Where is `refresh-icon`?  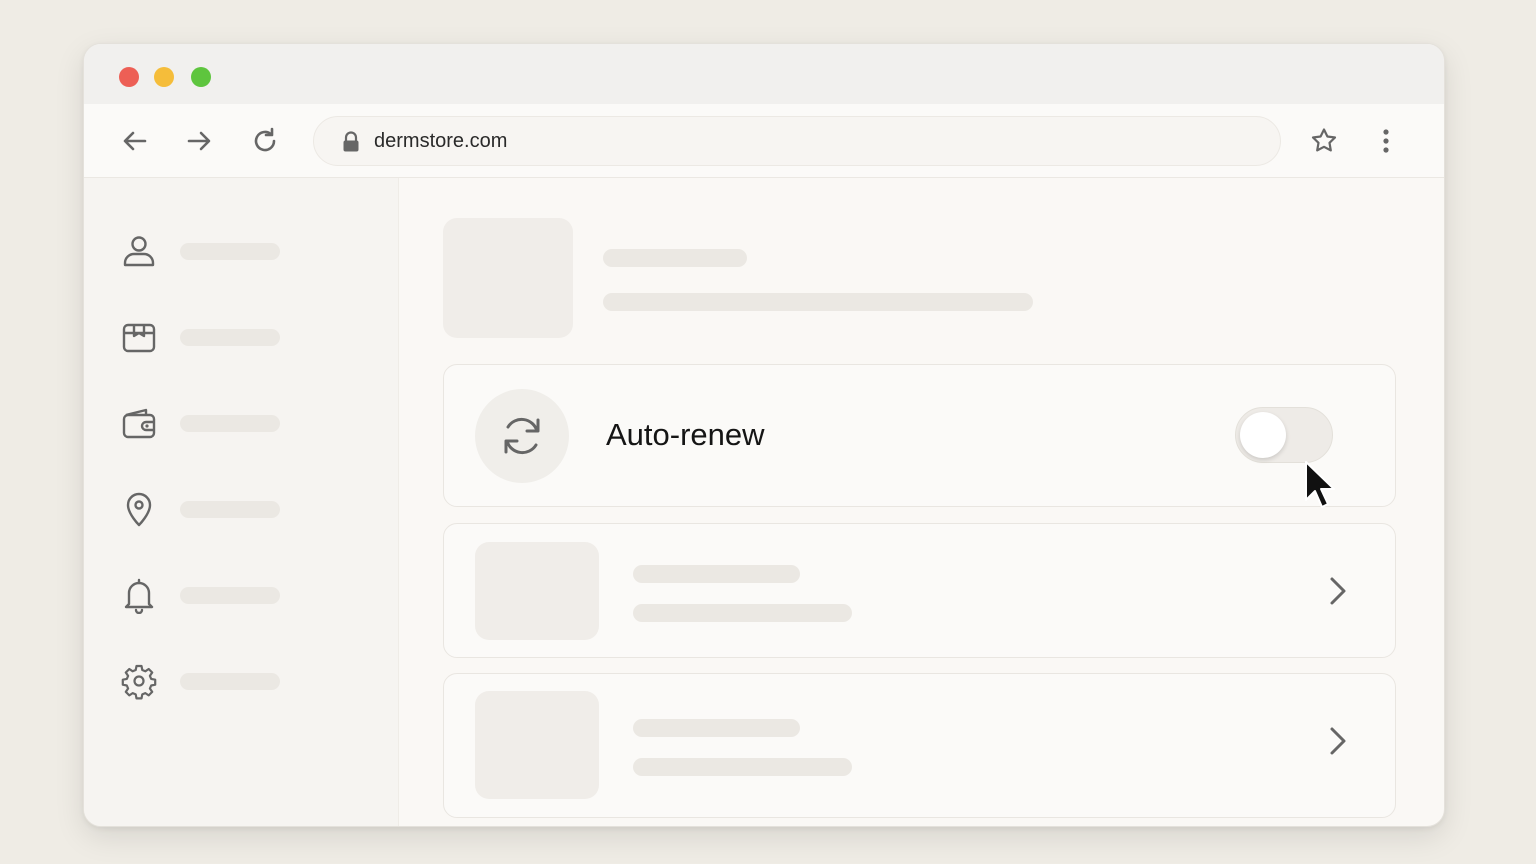 refresh-icon is located at coordinates (522, 436).